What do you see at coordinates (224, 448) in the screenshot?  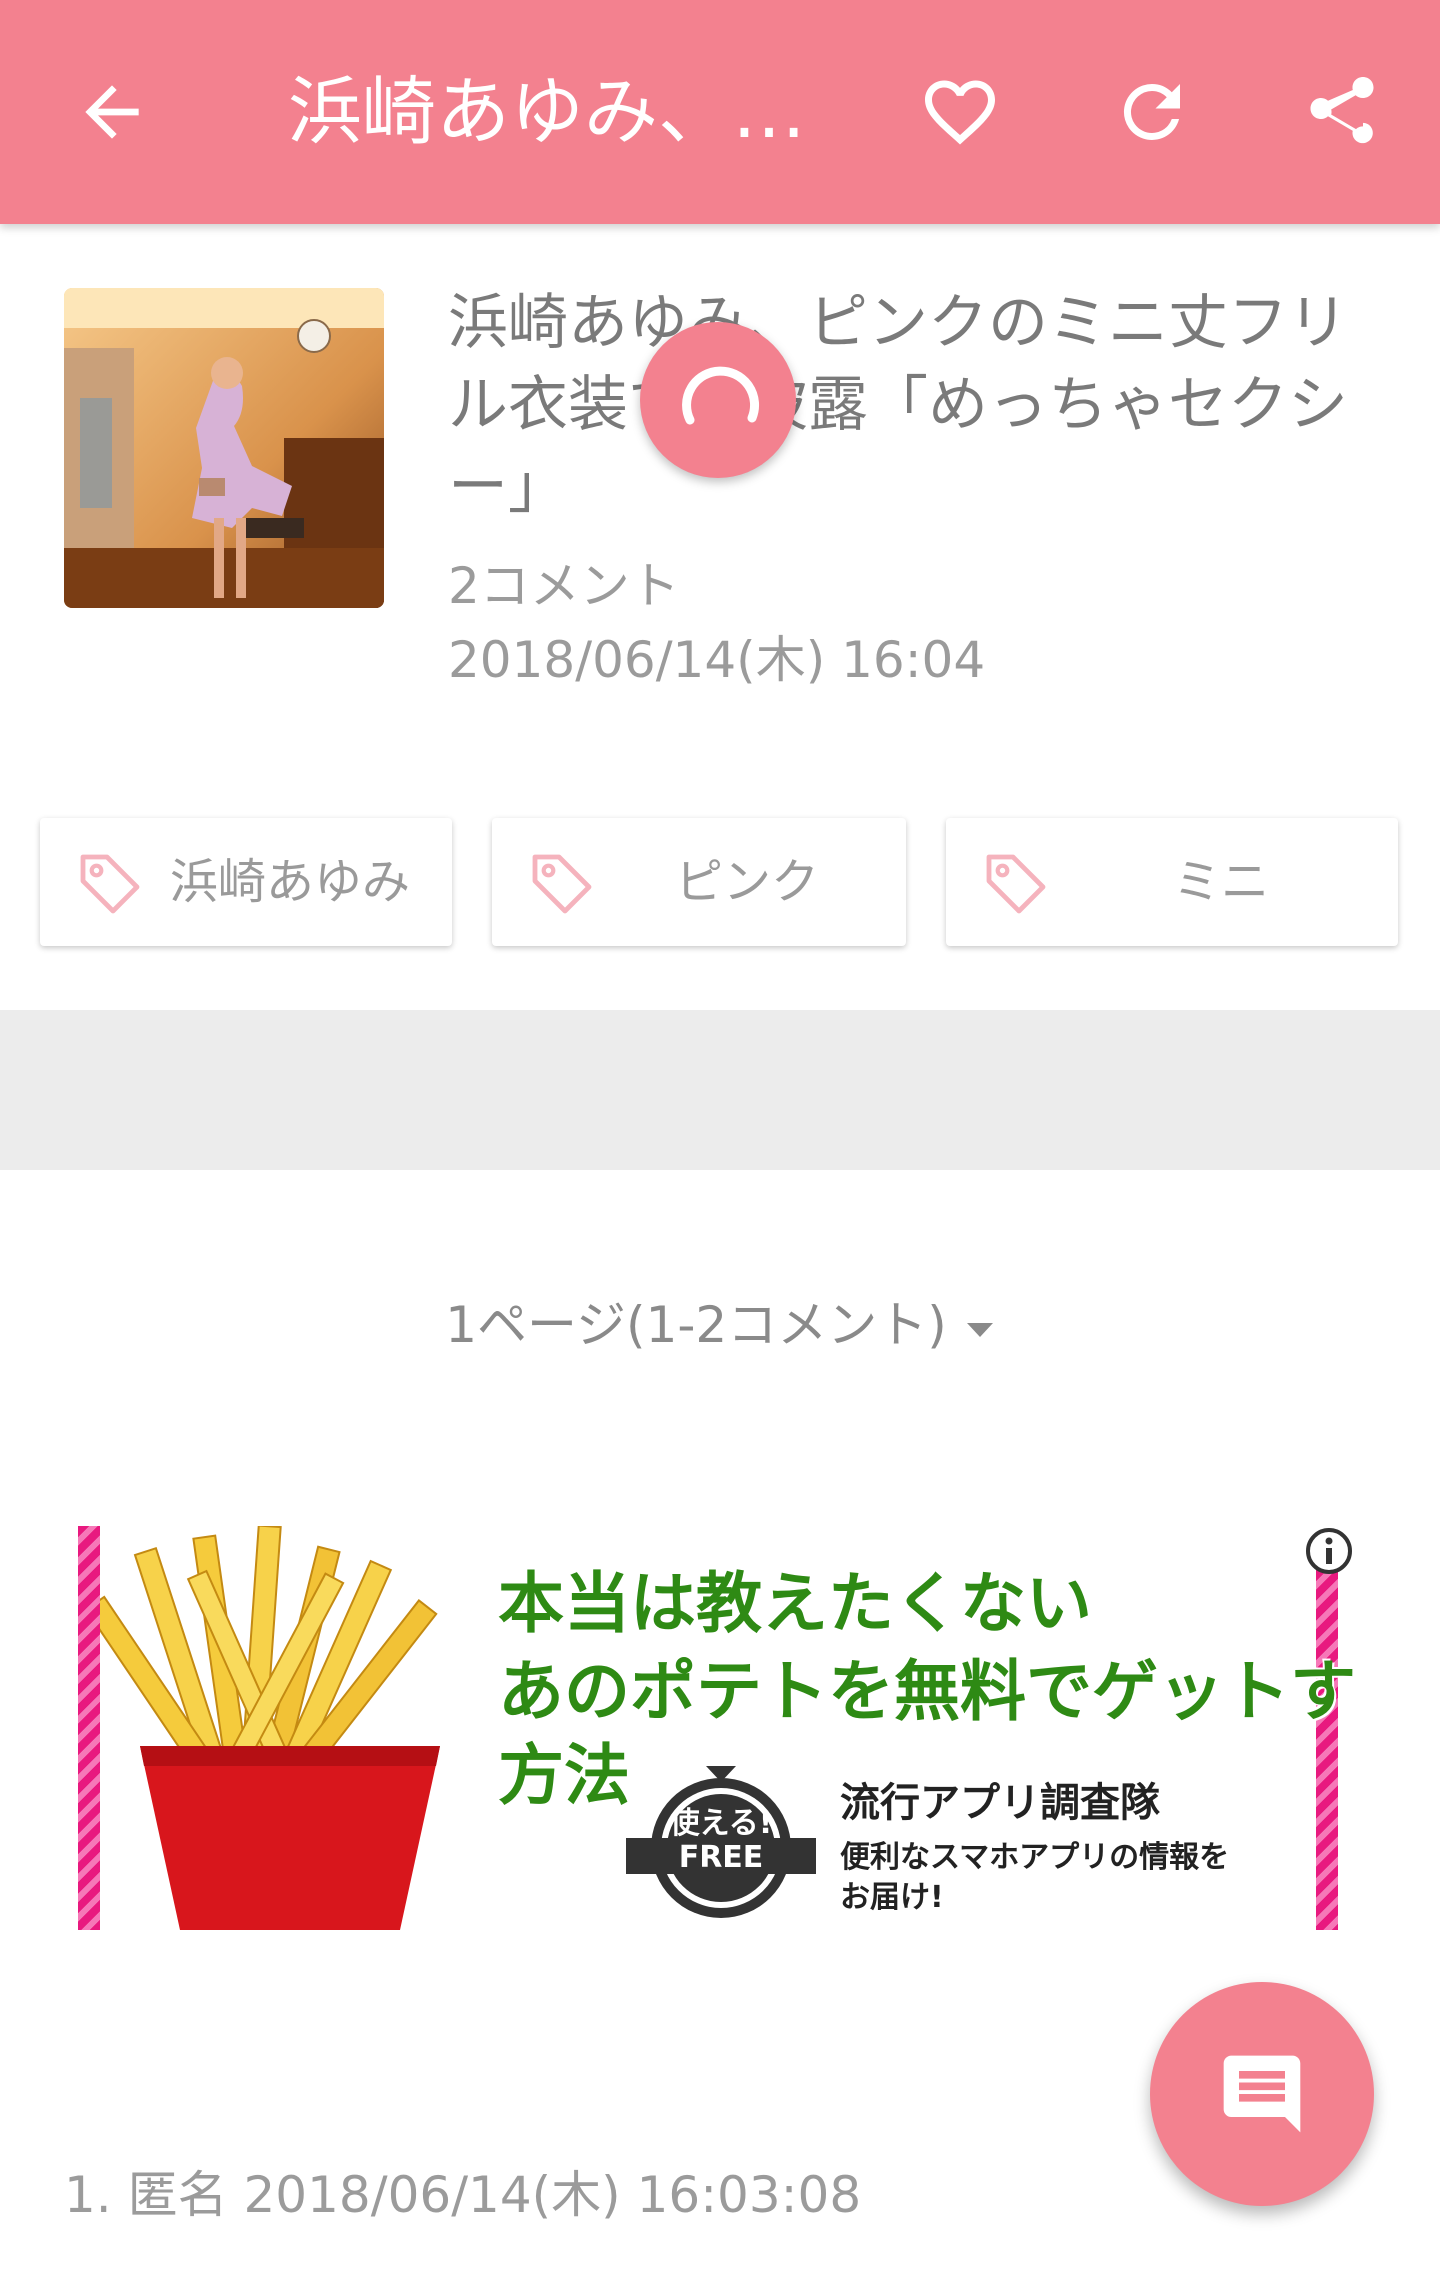 I see `article-thumbnail` at bounding box center [224, 448].